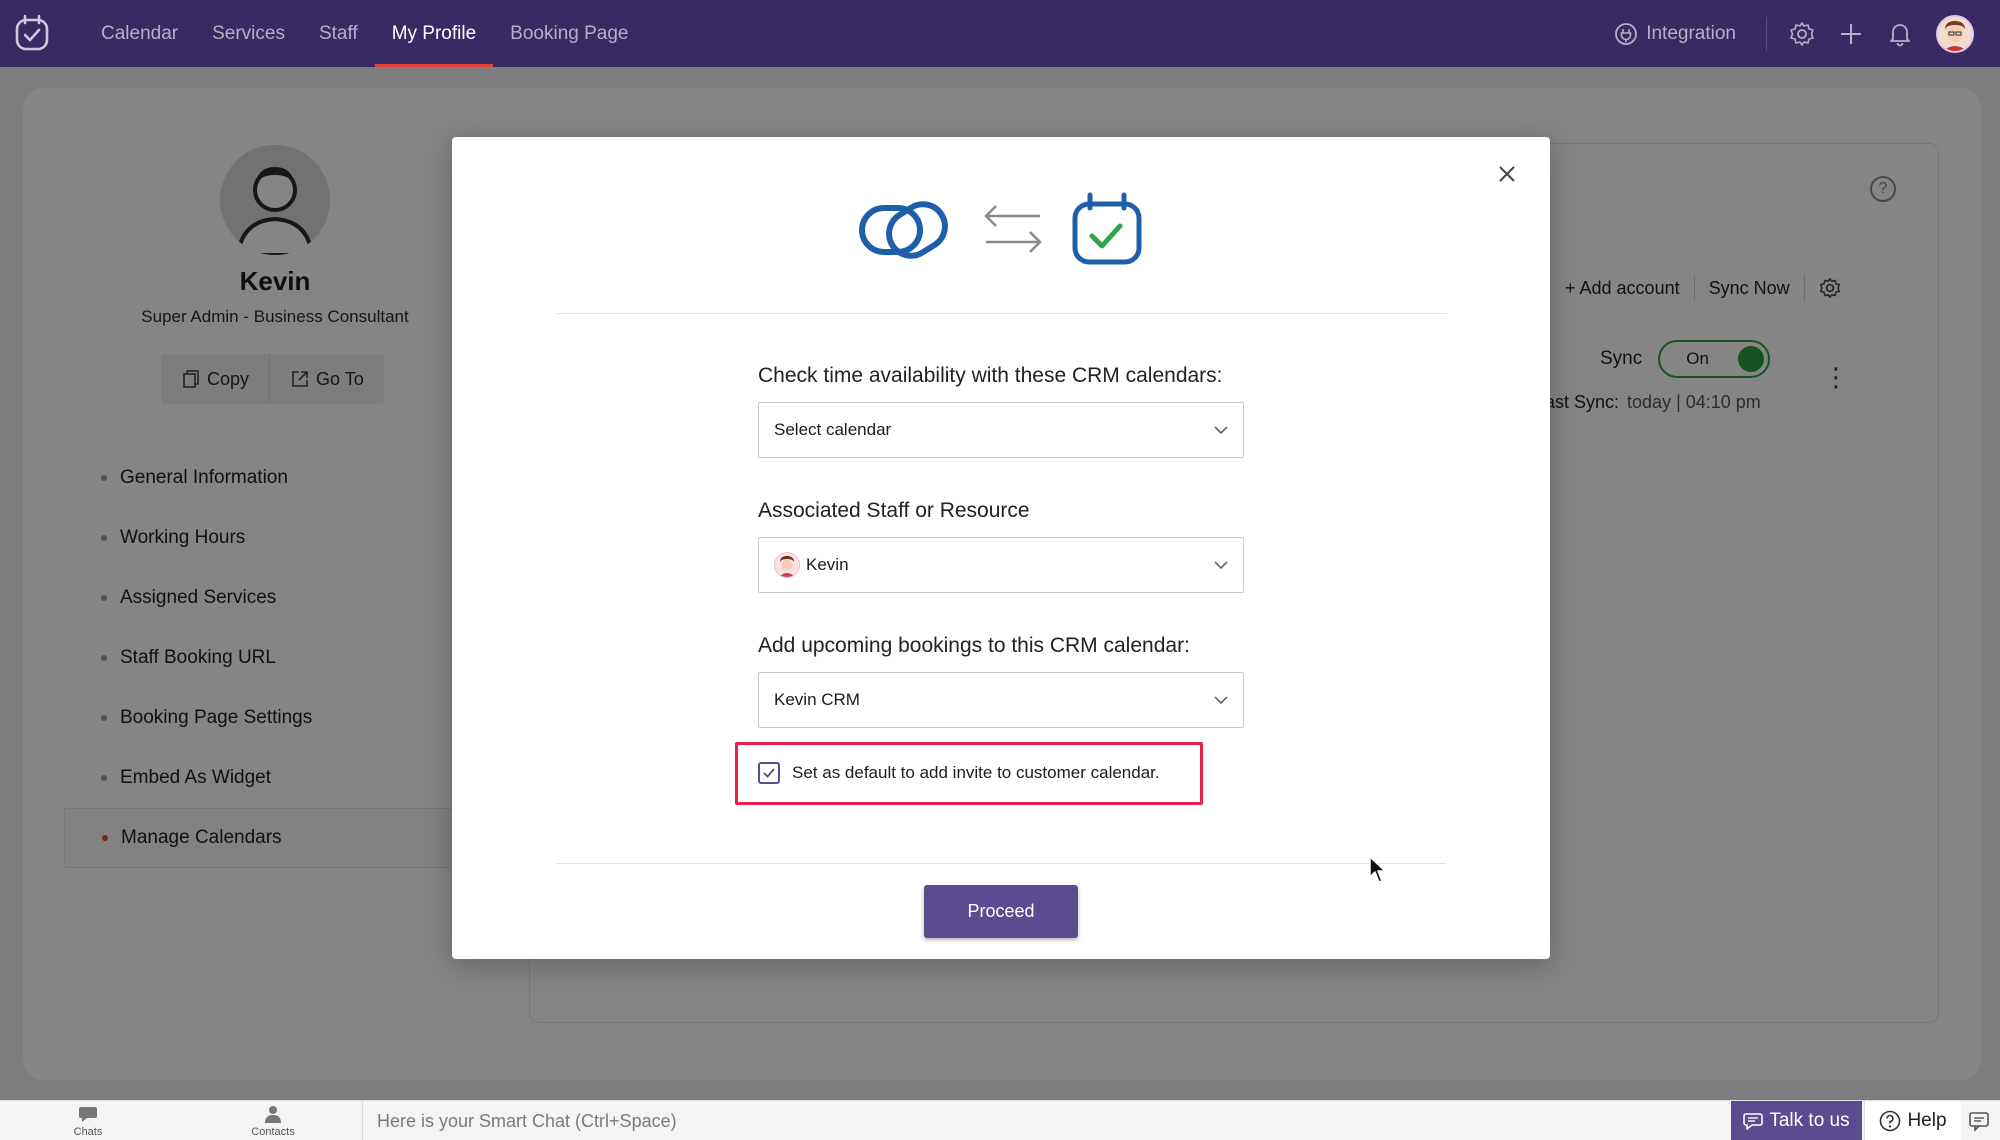  Describe the element at coordinates (1507, 174) in the screenshot. I see `close-icon` at that location.